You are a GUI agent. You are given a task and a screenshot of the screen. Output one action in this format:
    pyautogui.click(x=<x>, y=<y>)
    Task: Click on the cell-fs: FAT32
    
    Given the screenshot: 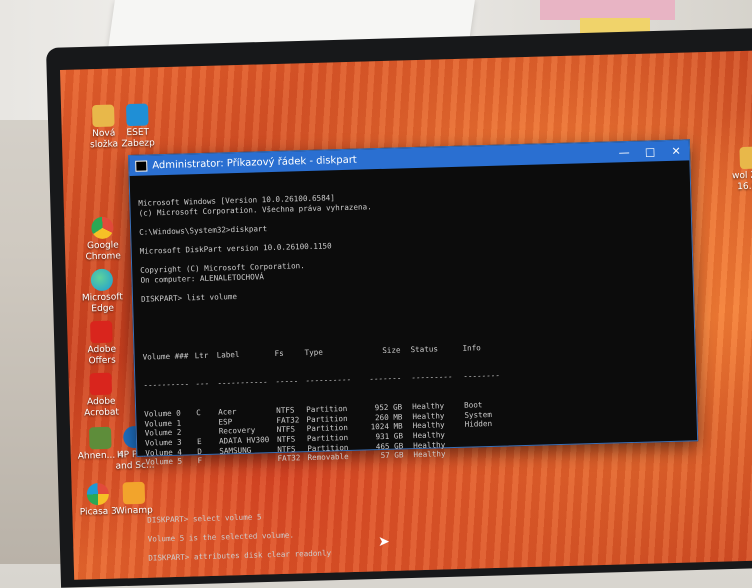 What is the action you would take?
    pyautogui.click(x=289, y=458)
    